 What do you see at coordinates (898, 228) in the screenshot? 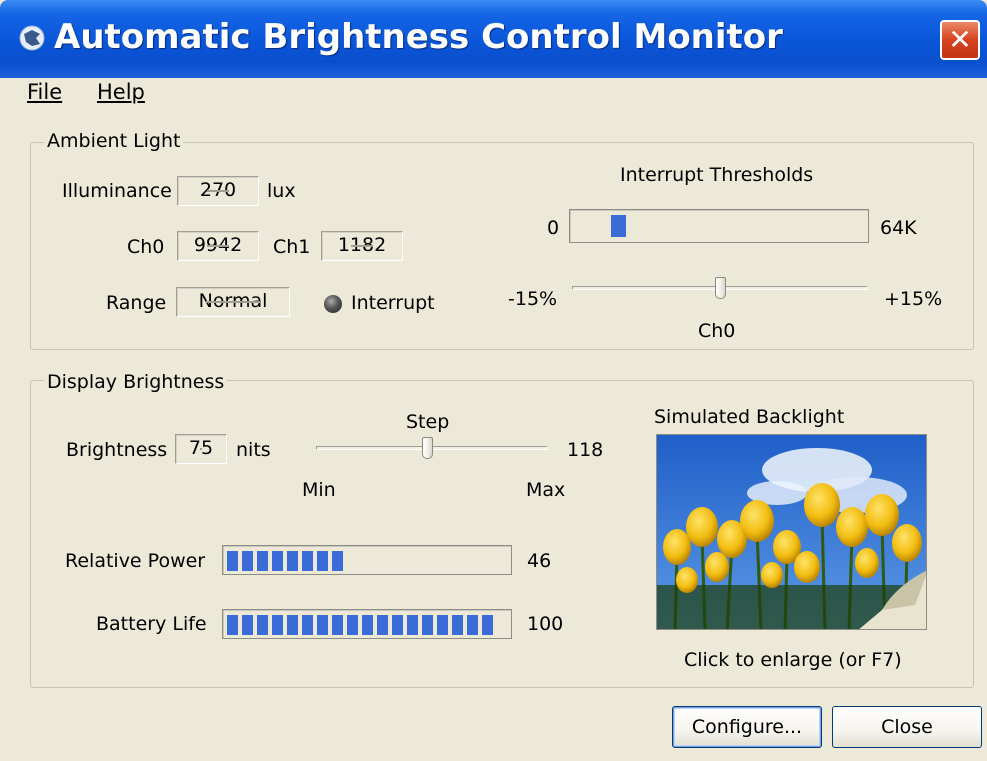
I see `threshold-max-label: 64K` at bounding box center [898, 228].